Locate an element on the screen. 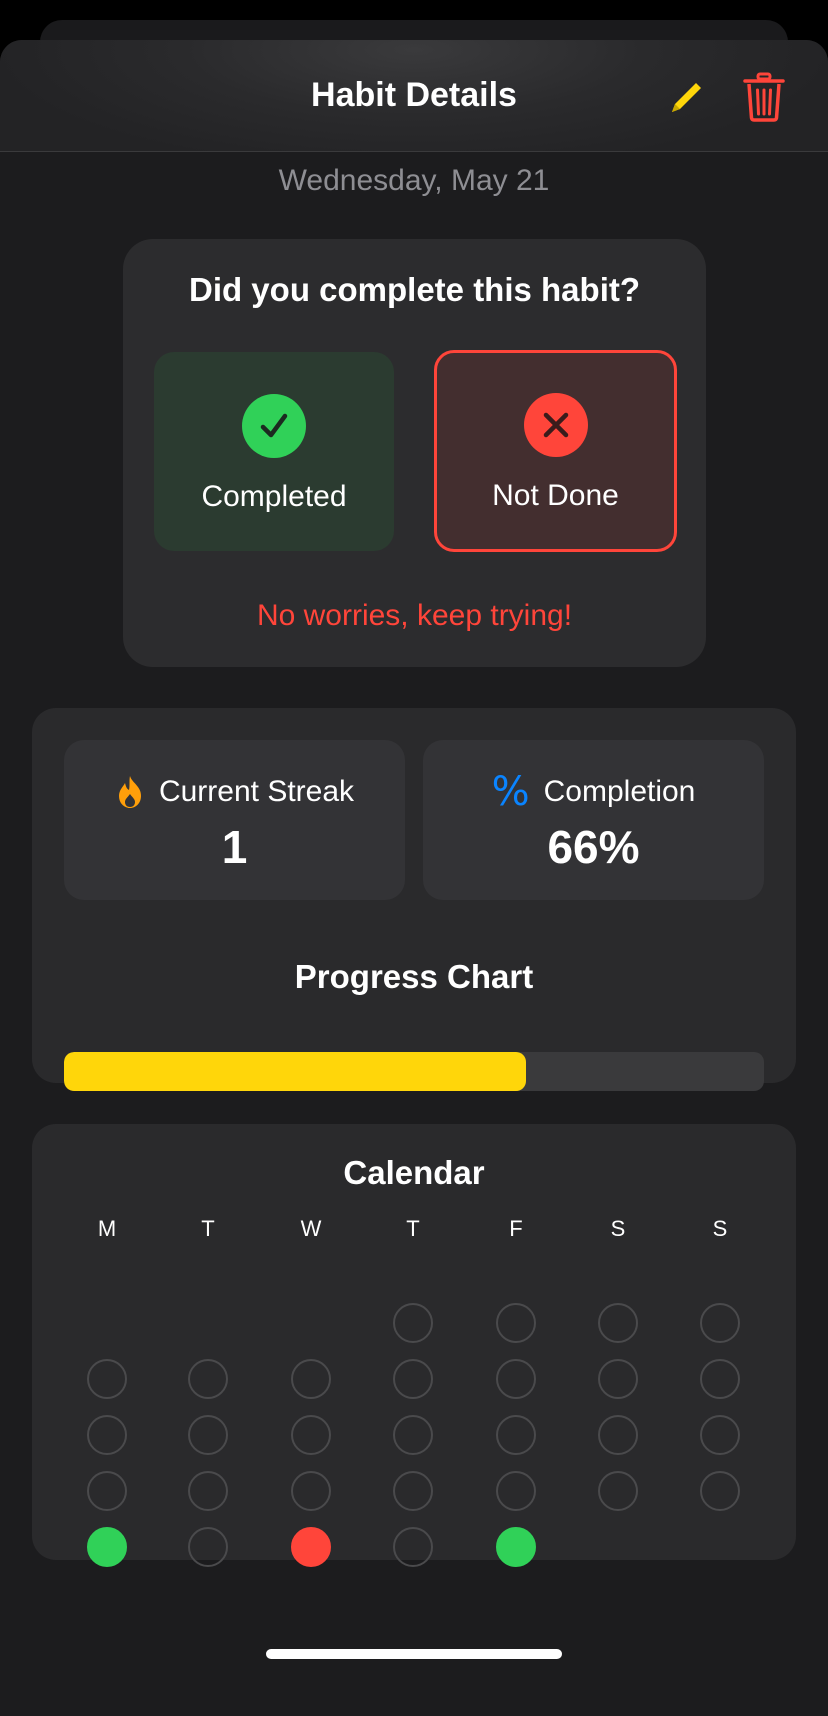 This screenshot has height=1716, width=828. weekday-label: F is located at coordinates (516, 1228).